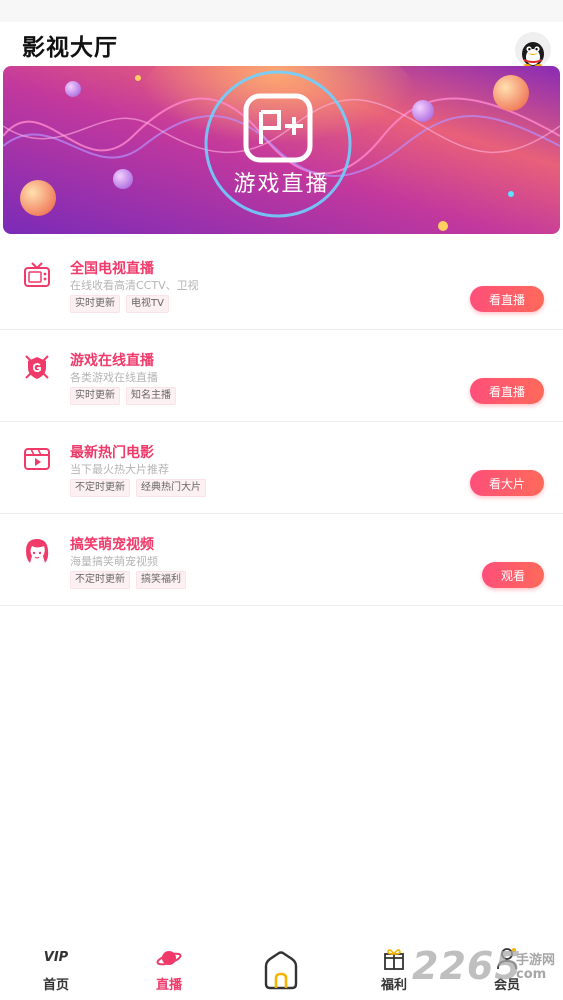 This screenshot has height=1000, width=563. I want to click on vip-icon: VIP, so click(56, 957).